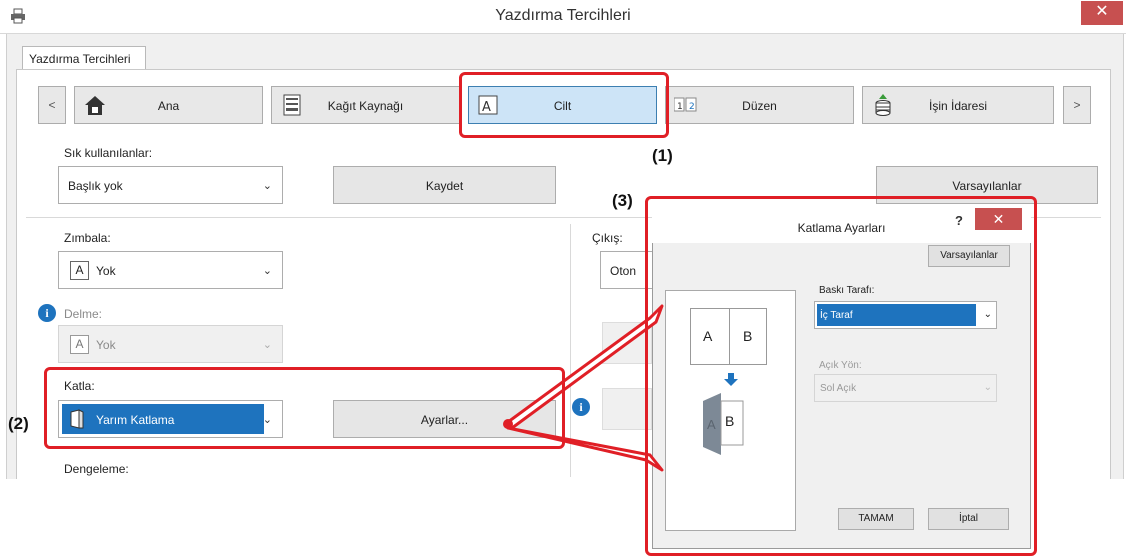 The width and height of the screenshot is (1126, 558). Describe the element at coordinates (622, 200) in the screenshot. I see `callout-3: (3)` at that location.